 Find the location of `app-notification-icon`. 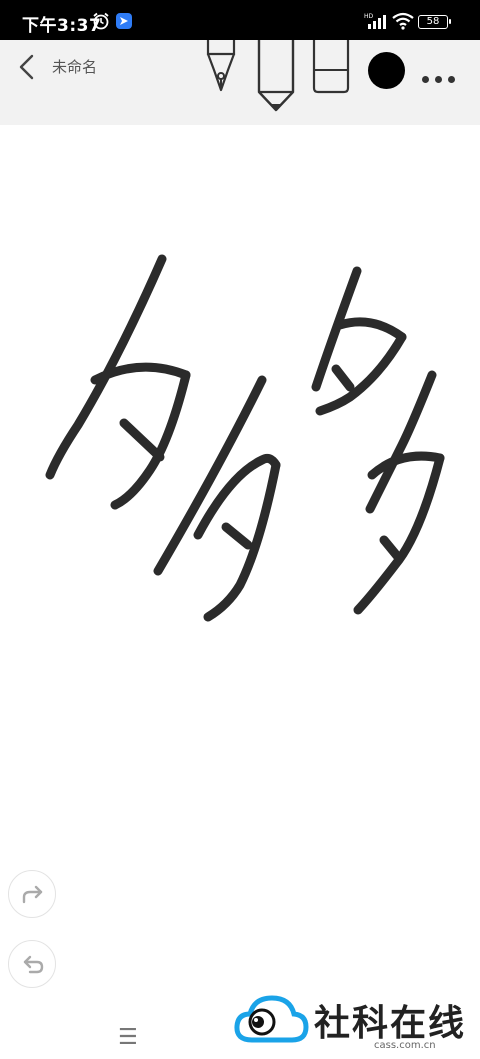

app-notification-icon is located at coordinates (124, 21).